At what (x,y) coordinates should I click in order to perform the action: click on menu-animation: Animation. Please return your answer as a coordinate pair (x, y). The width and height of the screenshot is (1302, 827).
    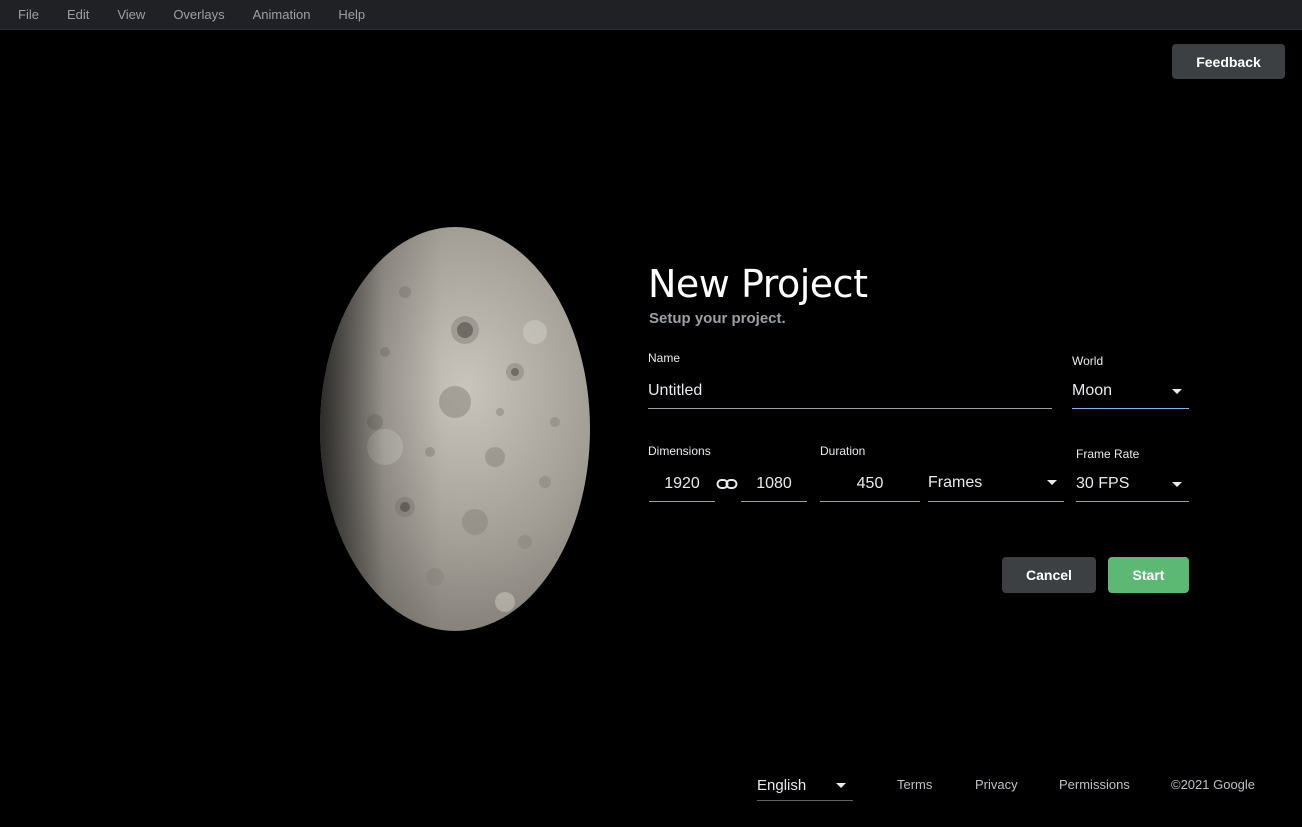
    Looking at the image, I should click on (282, 15).